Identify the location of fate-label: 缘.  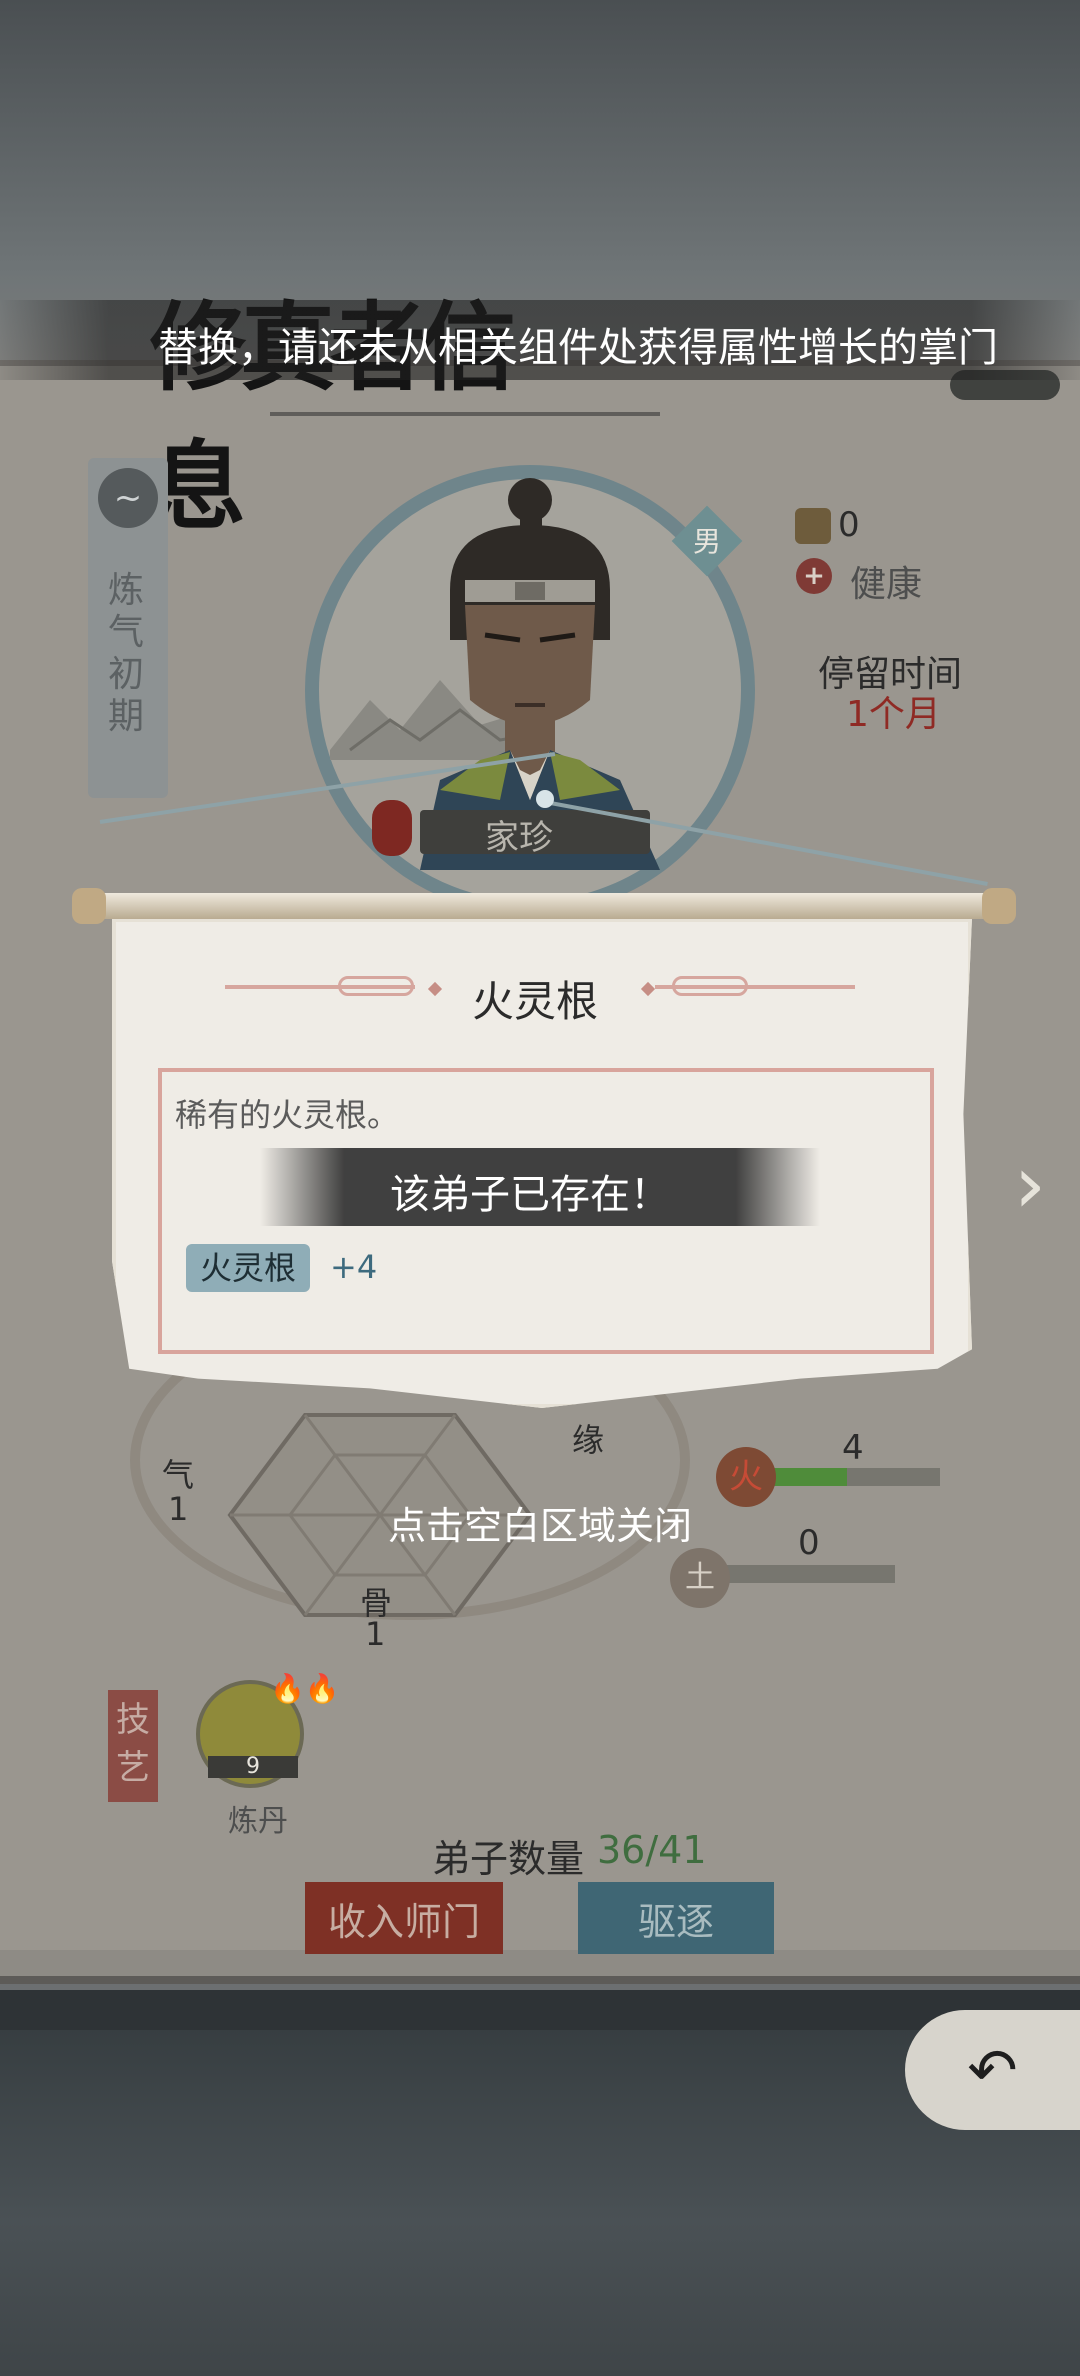
(588, 1440).